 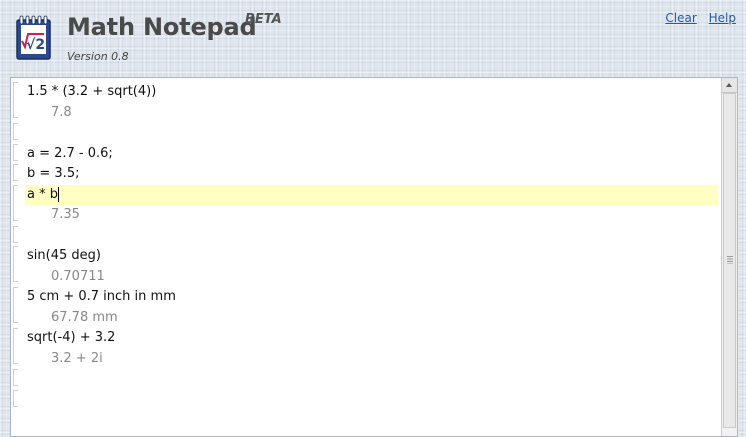 What do you see at coordinates (371, 154) in the screenshot?
I see `expression-line: a = 2.7 - 0.6;` at bounding box center [371, 154].